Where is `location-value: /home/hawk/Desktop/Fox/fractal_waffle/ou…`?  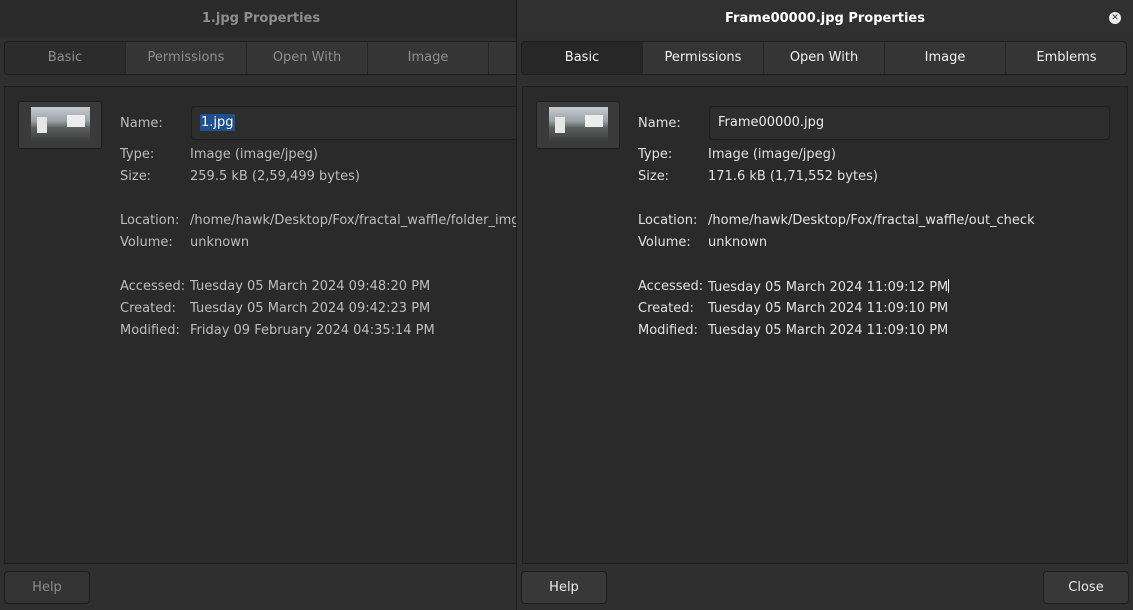
location-value: /home/hawk/Desktop/Fox/fractal_waffle/ou… is located at coordinates (871, 220).